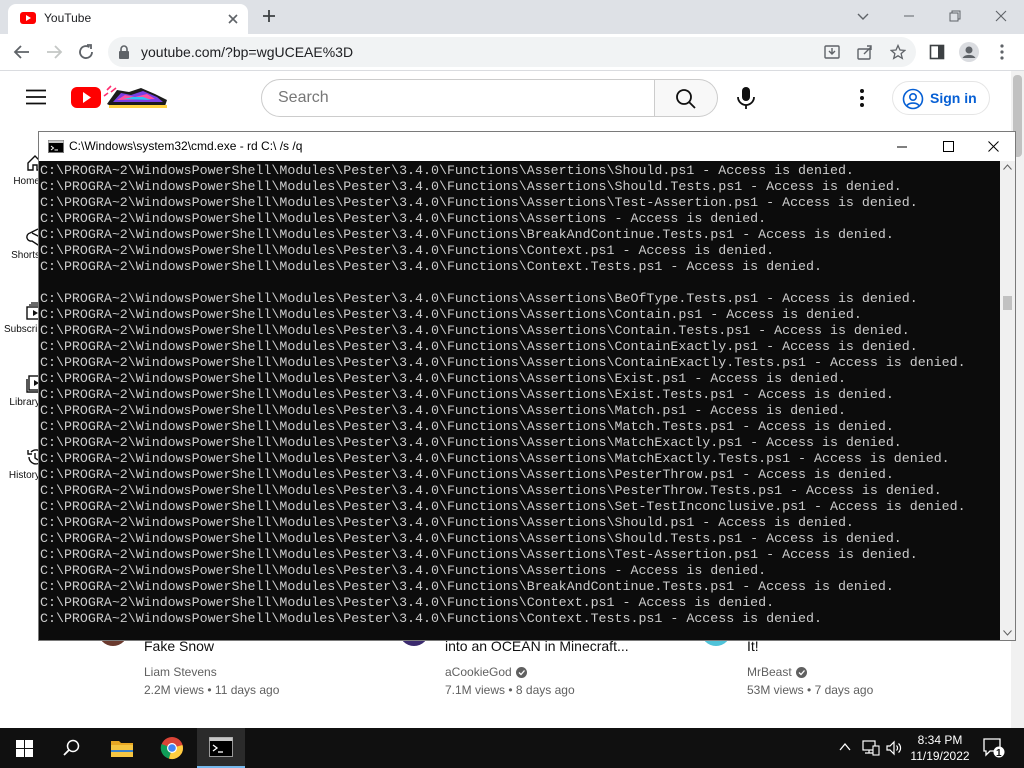 This screenshot has width=1024, height=768. Describe the element at coordinates (512, 748) in the screenshot. I see `taskbar: 8:34 PM 11/19/2022 1` at that location.